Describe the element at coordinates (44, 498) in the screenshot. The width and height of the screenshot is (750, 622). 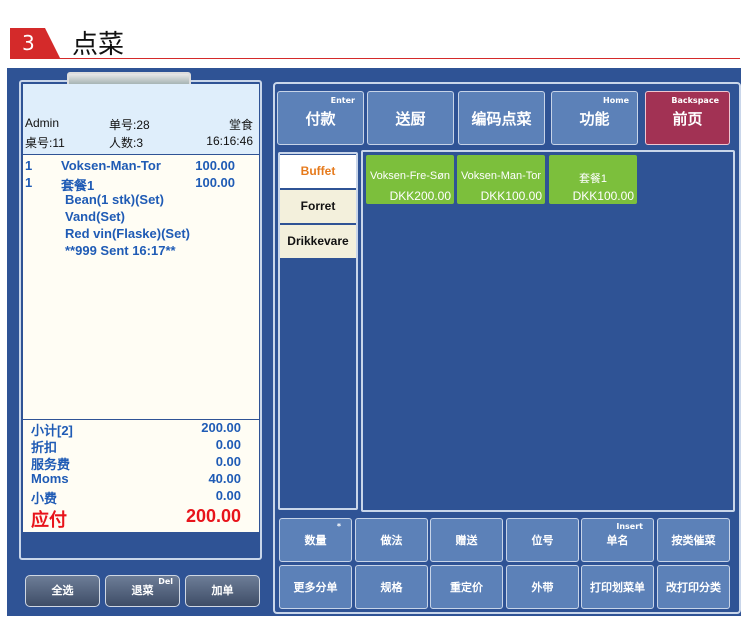
I see `summary-label: 小费` at that location.